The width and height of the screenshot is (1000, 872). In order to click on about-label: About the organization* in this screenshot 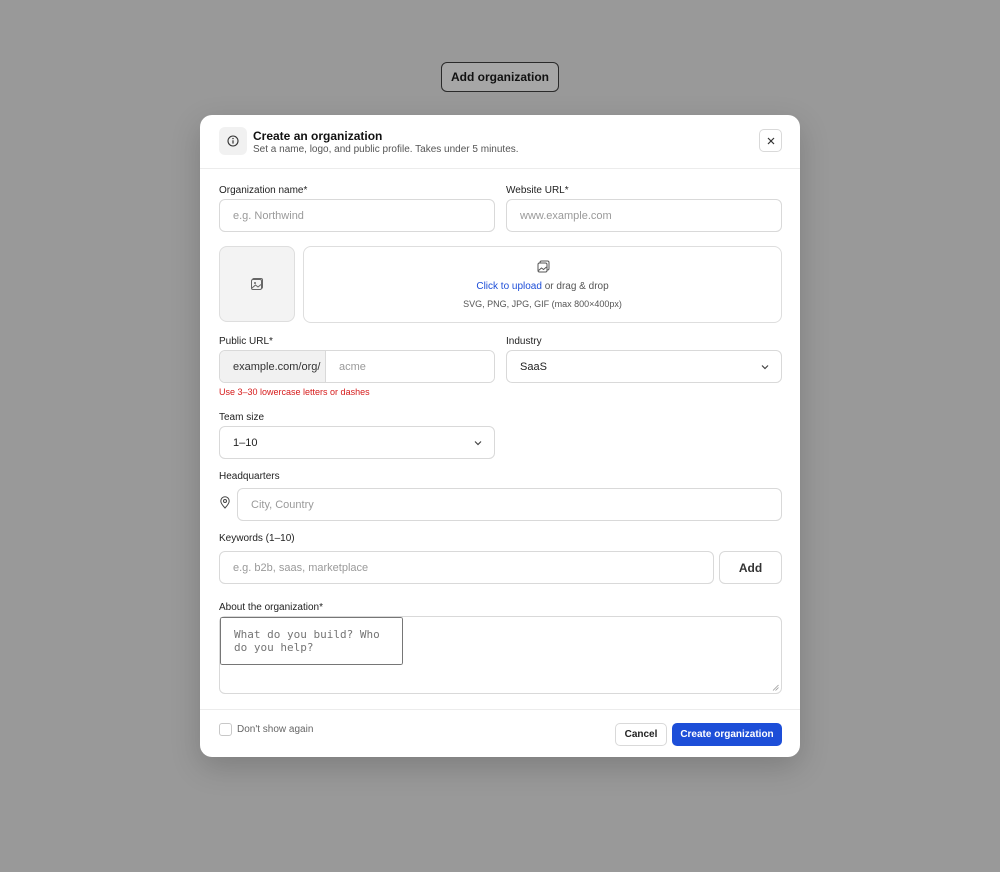, I will do `click(271, 607)`.